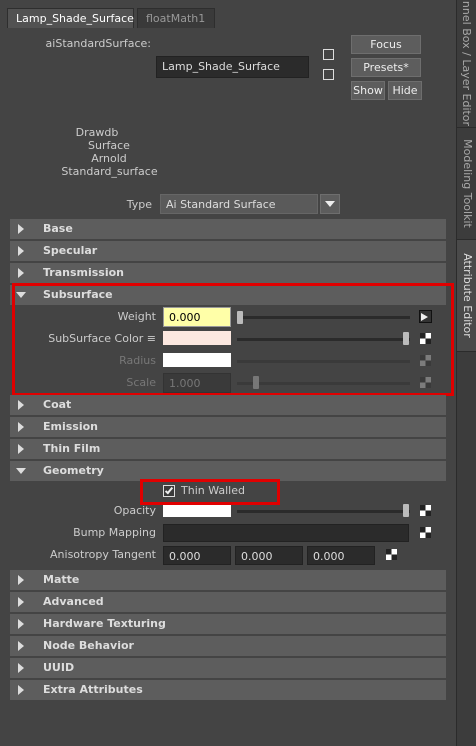 The height and width of the screenshot is (746, 476). Describe the element at coordinates (59, 667) in the screenshot. I see `section-title: UUID` at that location.